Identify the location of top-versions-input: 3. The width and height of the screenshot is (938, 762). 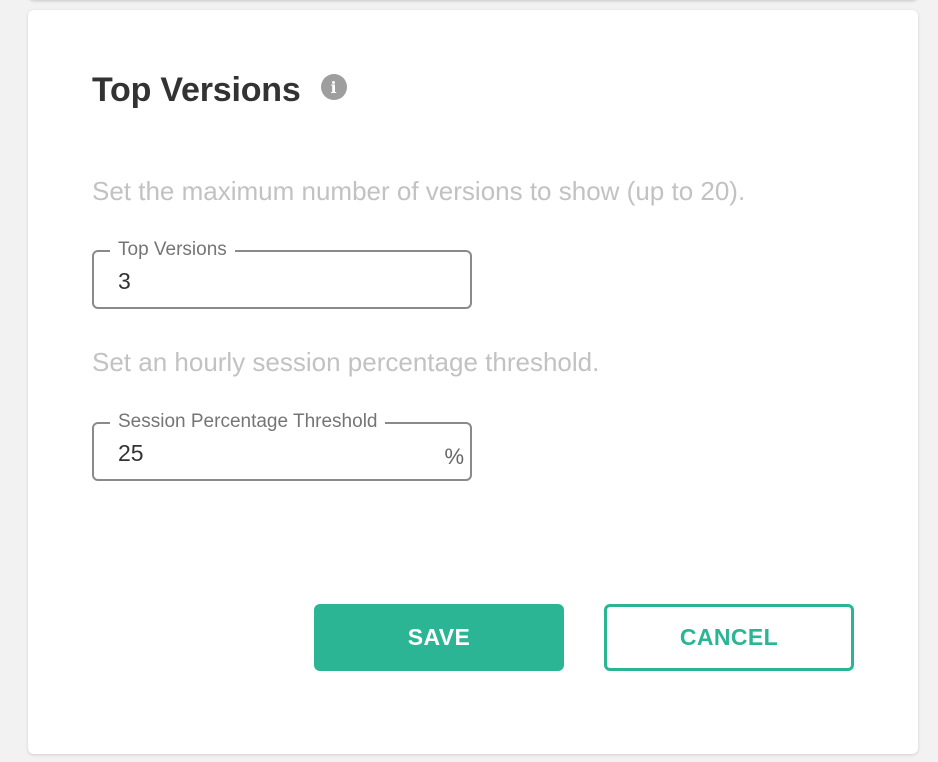
(124, 281).